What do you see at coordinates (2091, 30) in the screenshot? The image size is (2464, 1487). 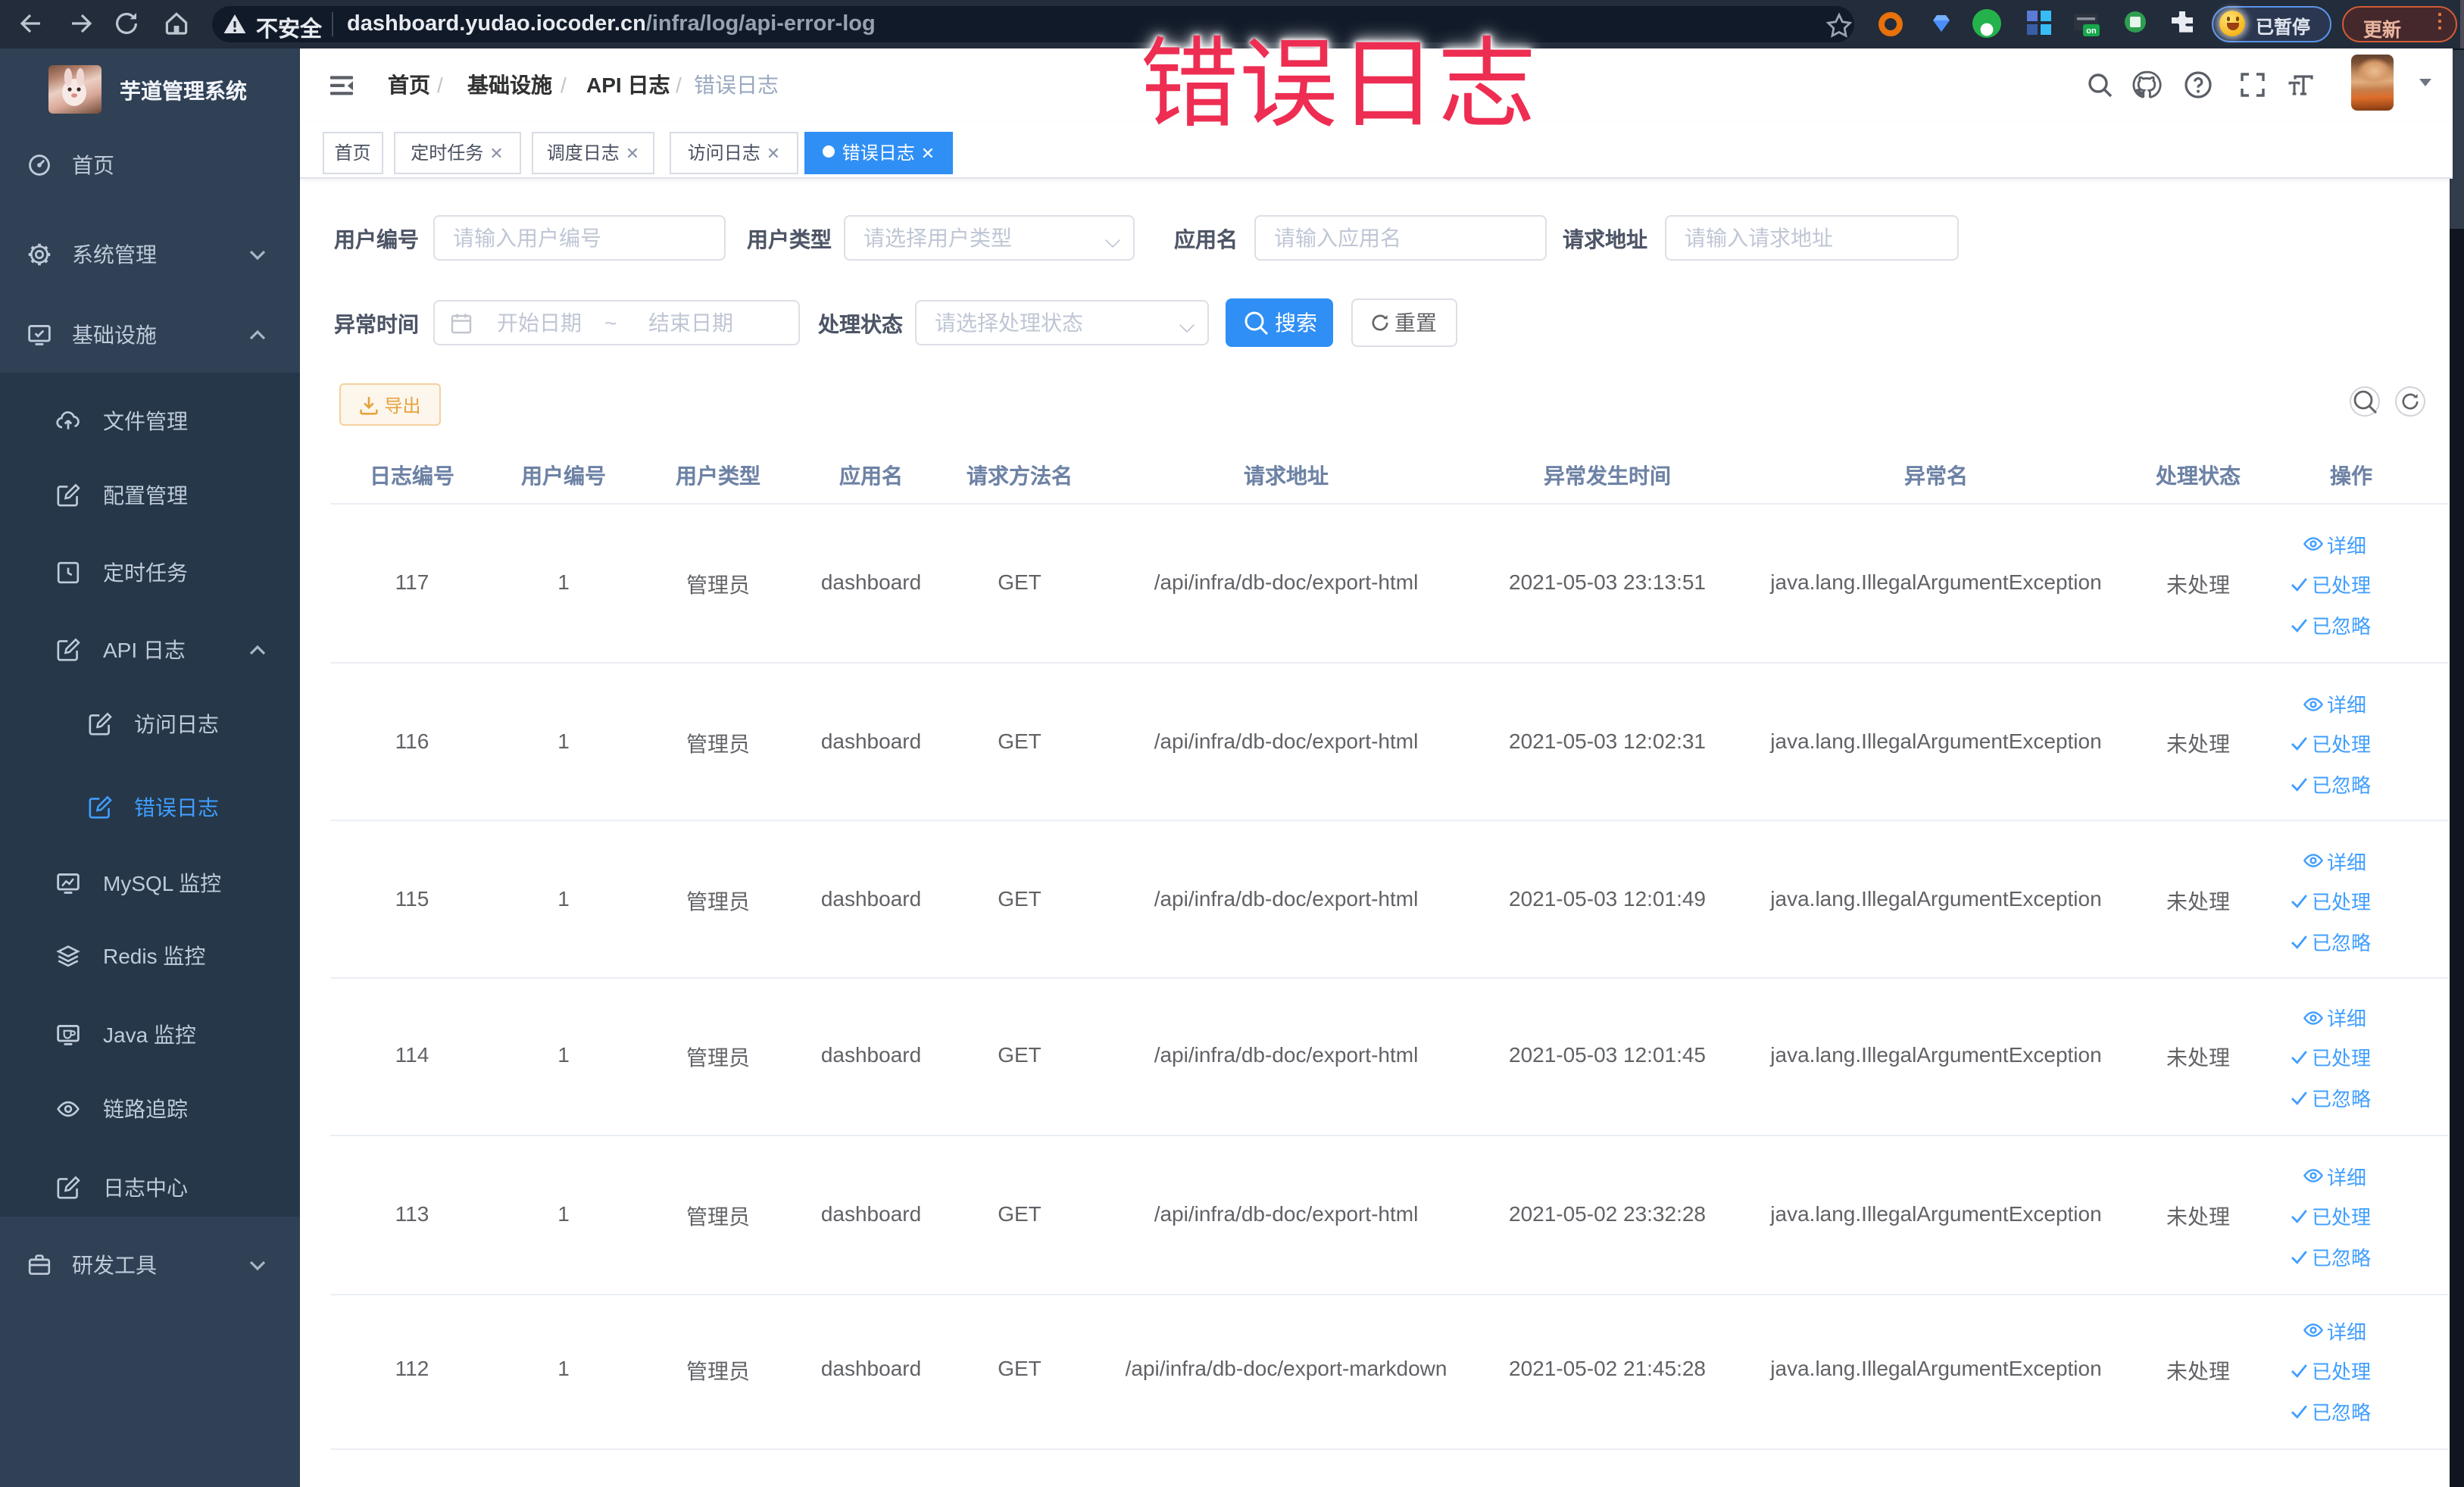 I see `svg-text: on` at bounding box center [2091, 30].